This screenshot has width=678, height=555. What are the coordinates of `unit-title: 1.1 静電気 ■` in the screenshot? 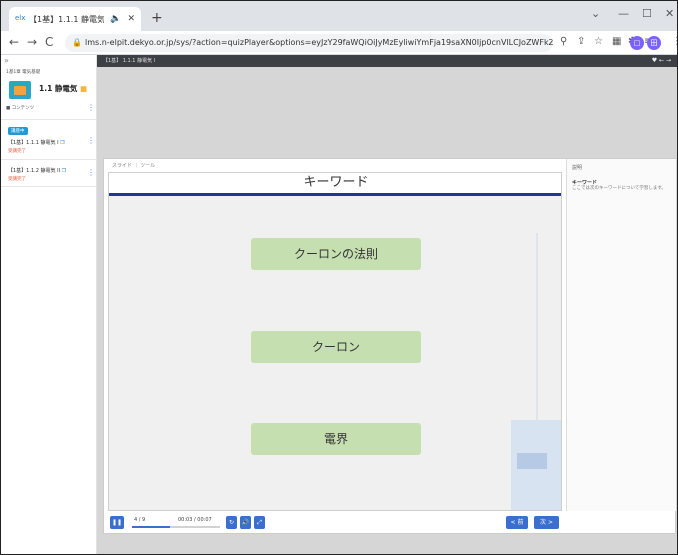 It's located at (63, 88).